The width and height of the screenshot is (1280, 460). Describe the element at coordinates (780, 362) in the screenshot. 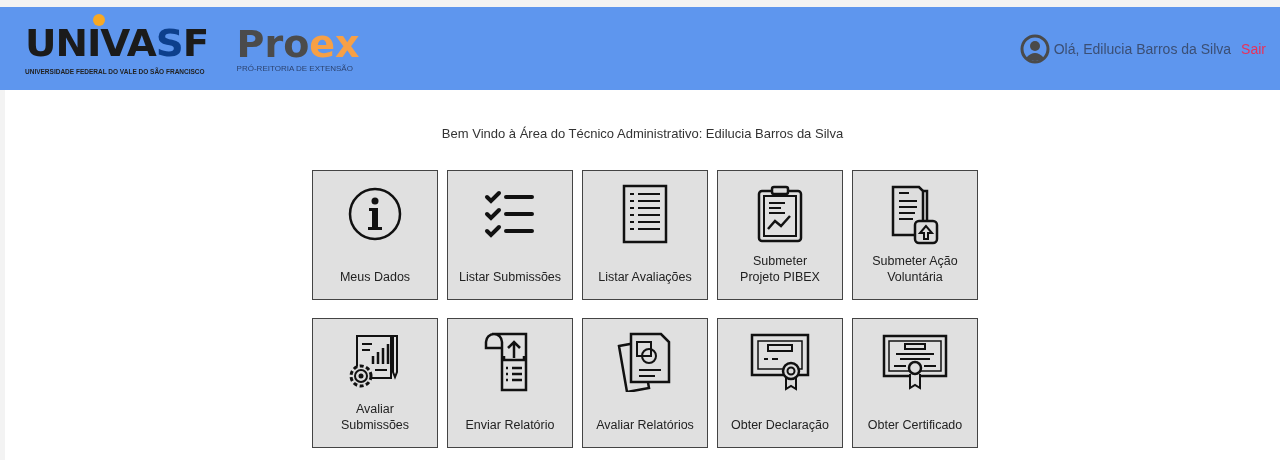

I see `certificate-ribbon-icon` at that location.